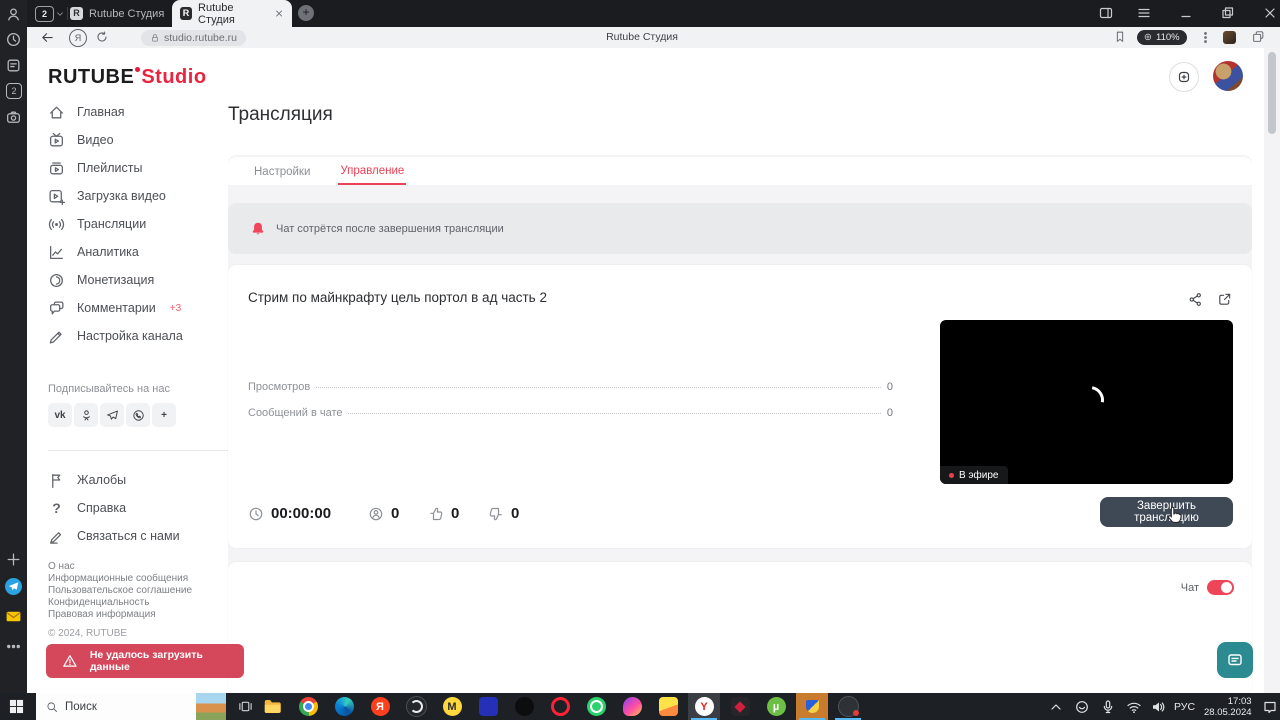  Describe the element at coordinates (1106, 13) in the screenshot. I see `sidebar-panel-icon` at that location.